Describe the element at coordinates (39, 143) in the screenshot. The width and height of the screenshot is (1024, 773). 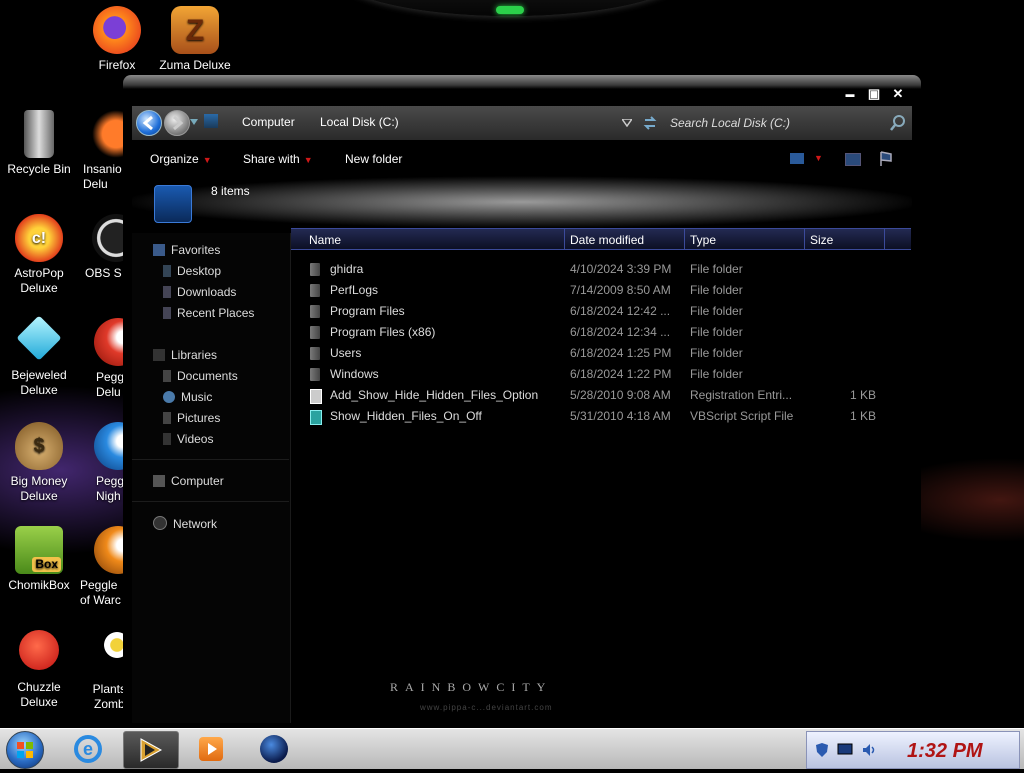
I see `desktop-icon-recycle-bin: Recycle Bin` at that location.